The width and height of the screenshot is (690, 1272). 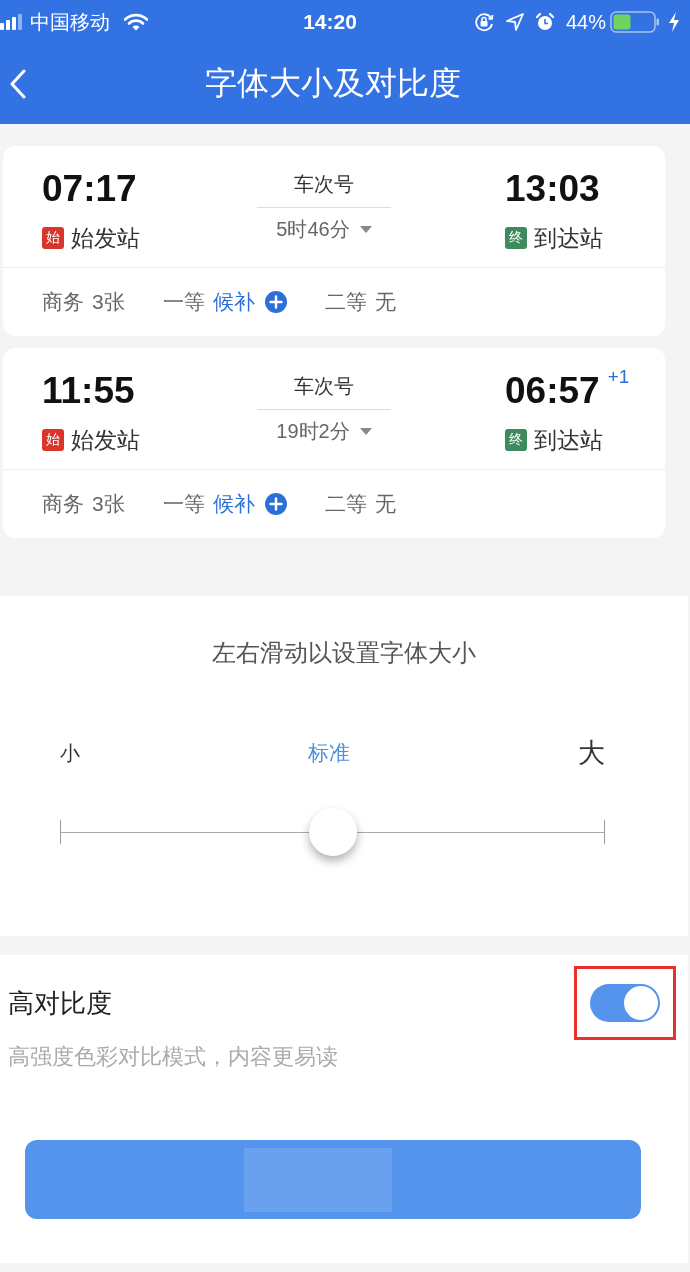 I want to click on arrival-time: 06:57, so click(x=552, y=391).